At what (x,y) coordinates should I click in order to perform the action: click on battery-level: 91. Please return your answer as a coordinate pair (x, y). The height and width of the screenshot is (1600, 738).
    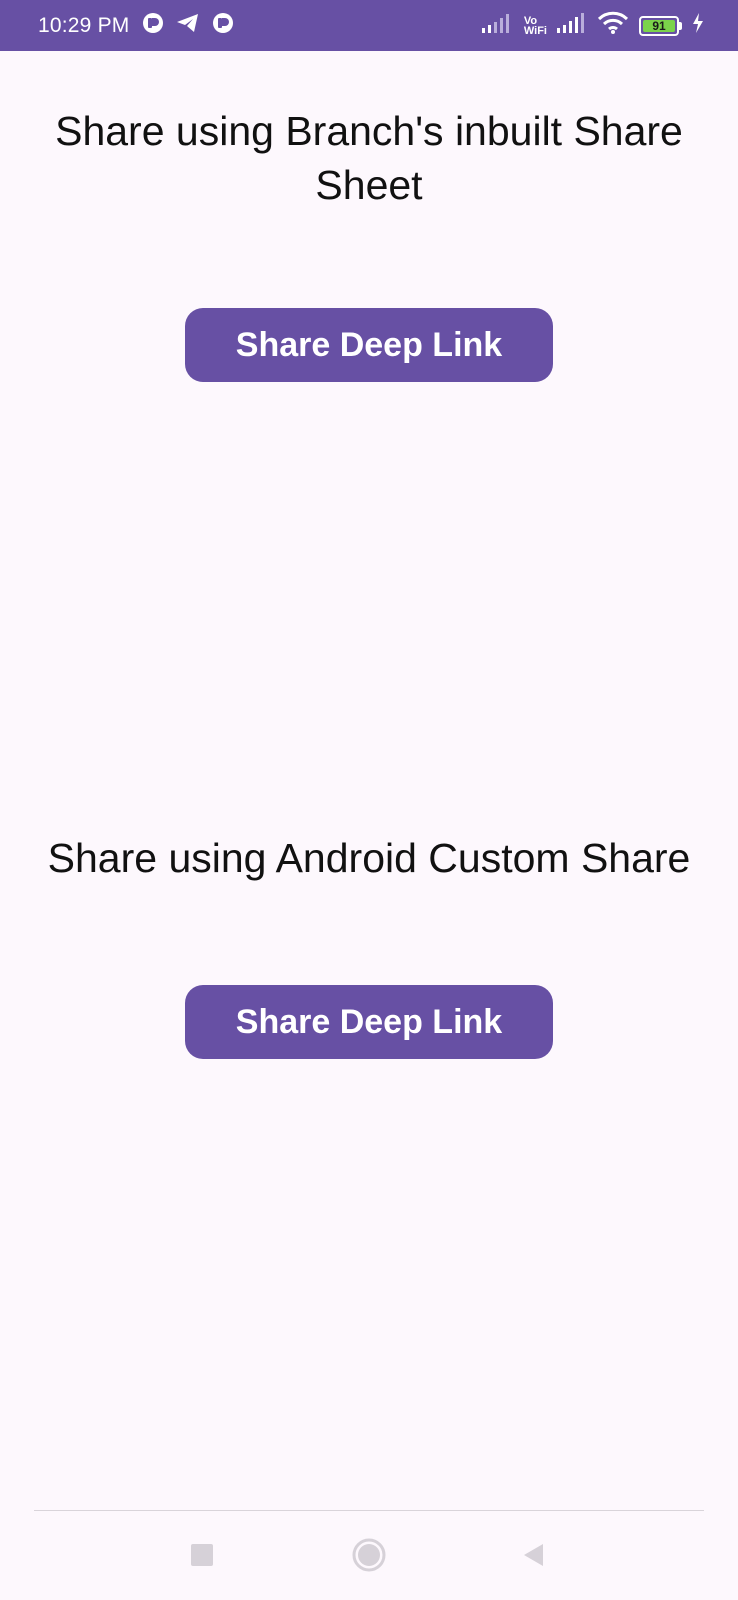
    Looking at the image, I should click on (659, 26).